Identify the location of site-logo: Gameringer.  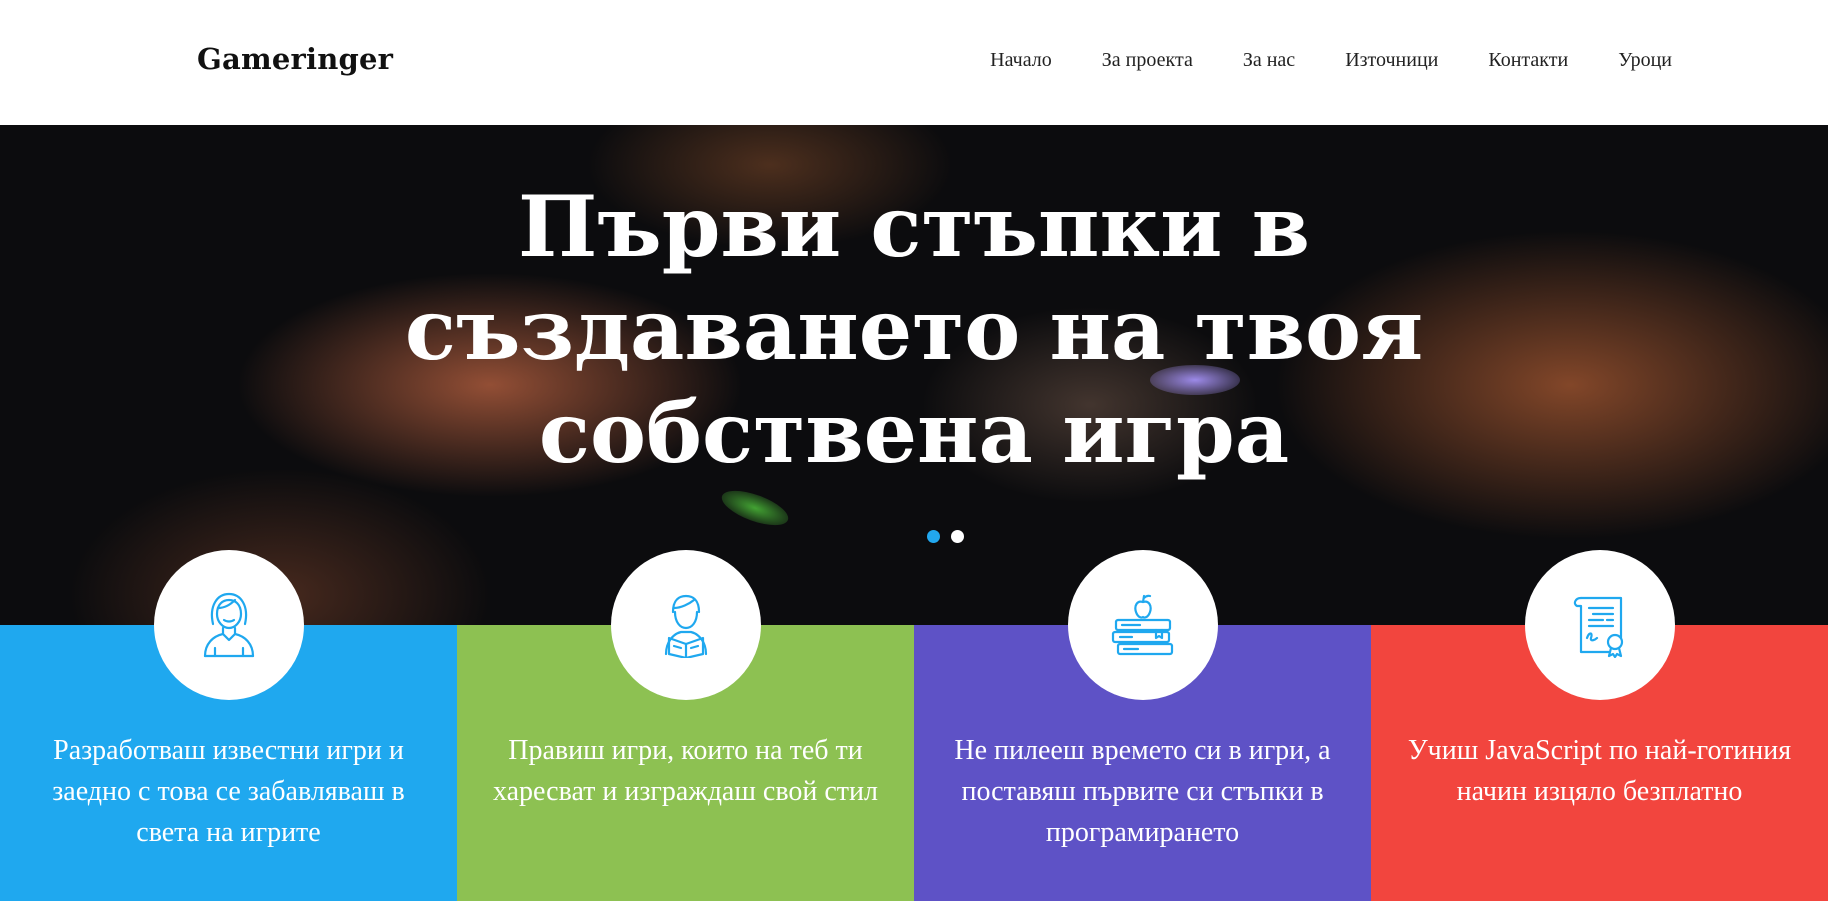
(295, 59).